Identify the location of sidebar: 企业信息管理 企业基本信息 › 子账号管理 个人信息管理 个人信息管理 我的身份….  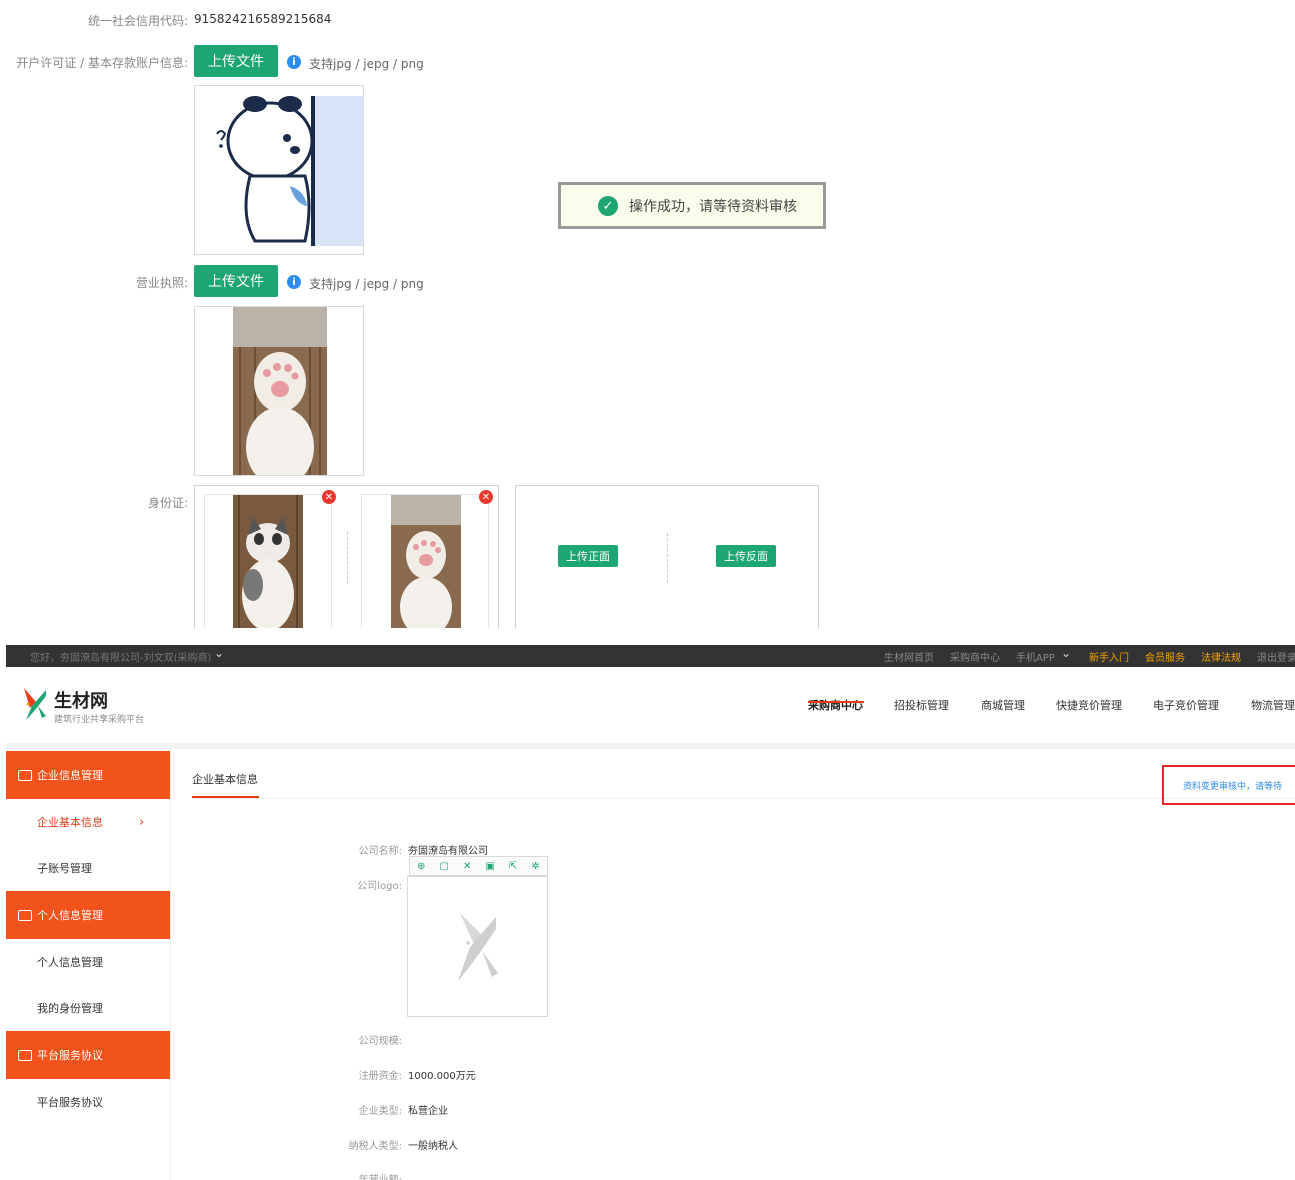
(88, 964).